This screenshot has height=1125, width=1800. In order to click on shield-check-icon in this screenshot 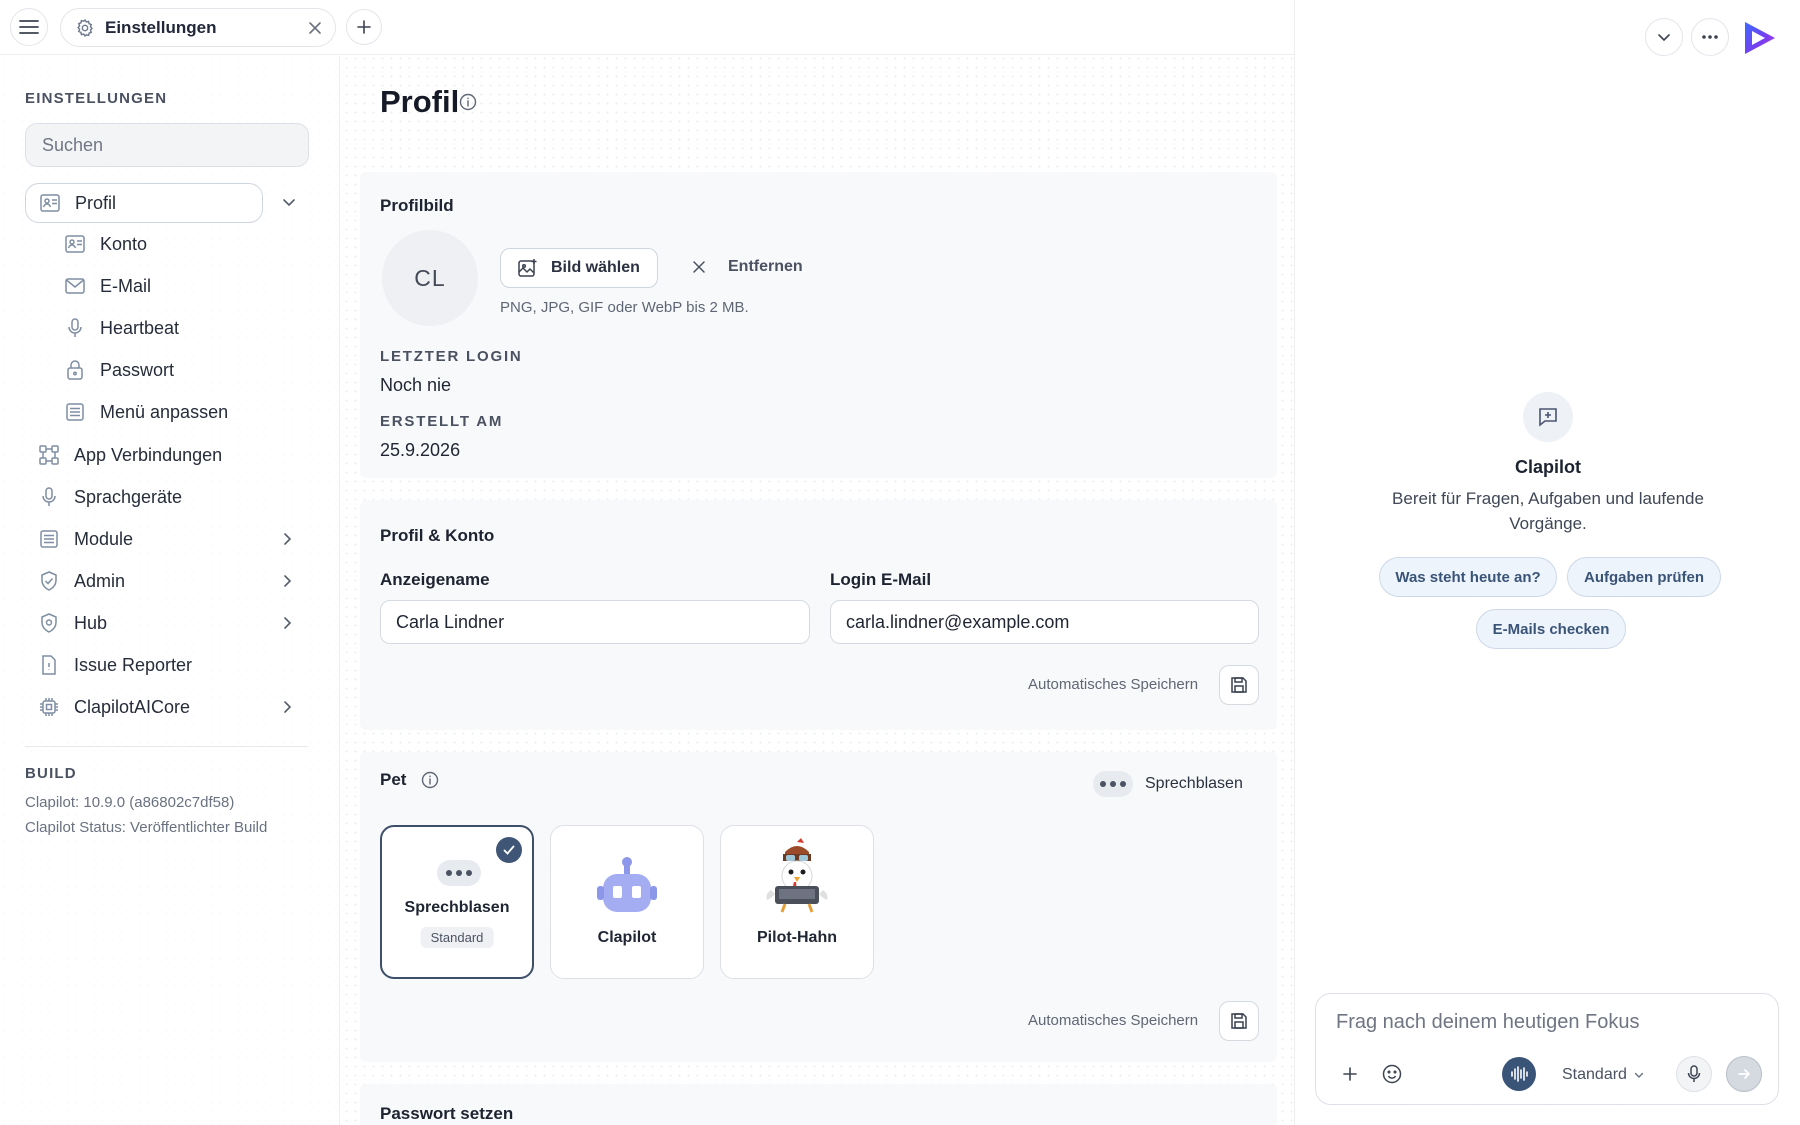, I will do `click(49, 581)`.